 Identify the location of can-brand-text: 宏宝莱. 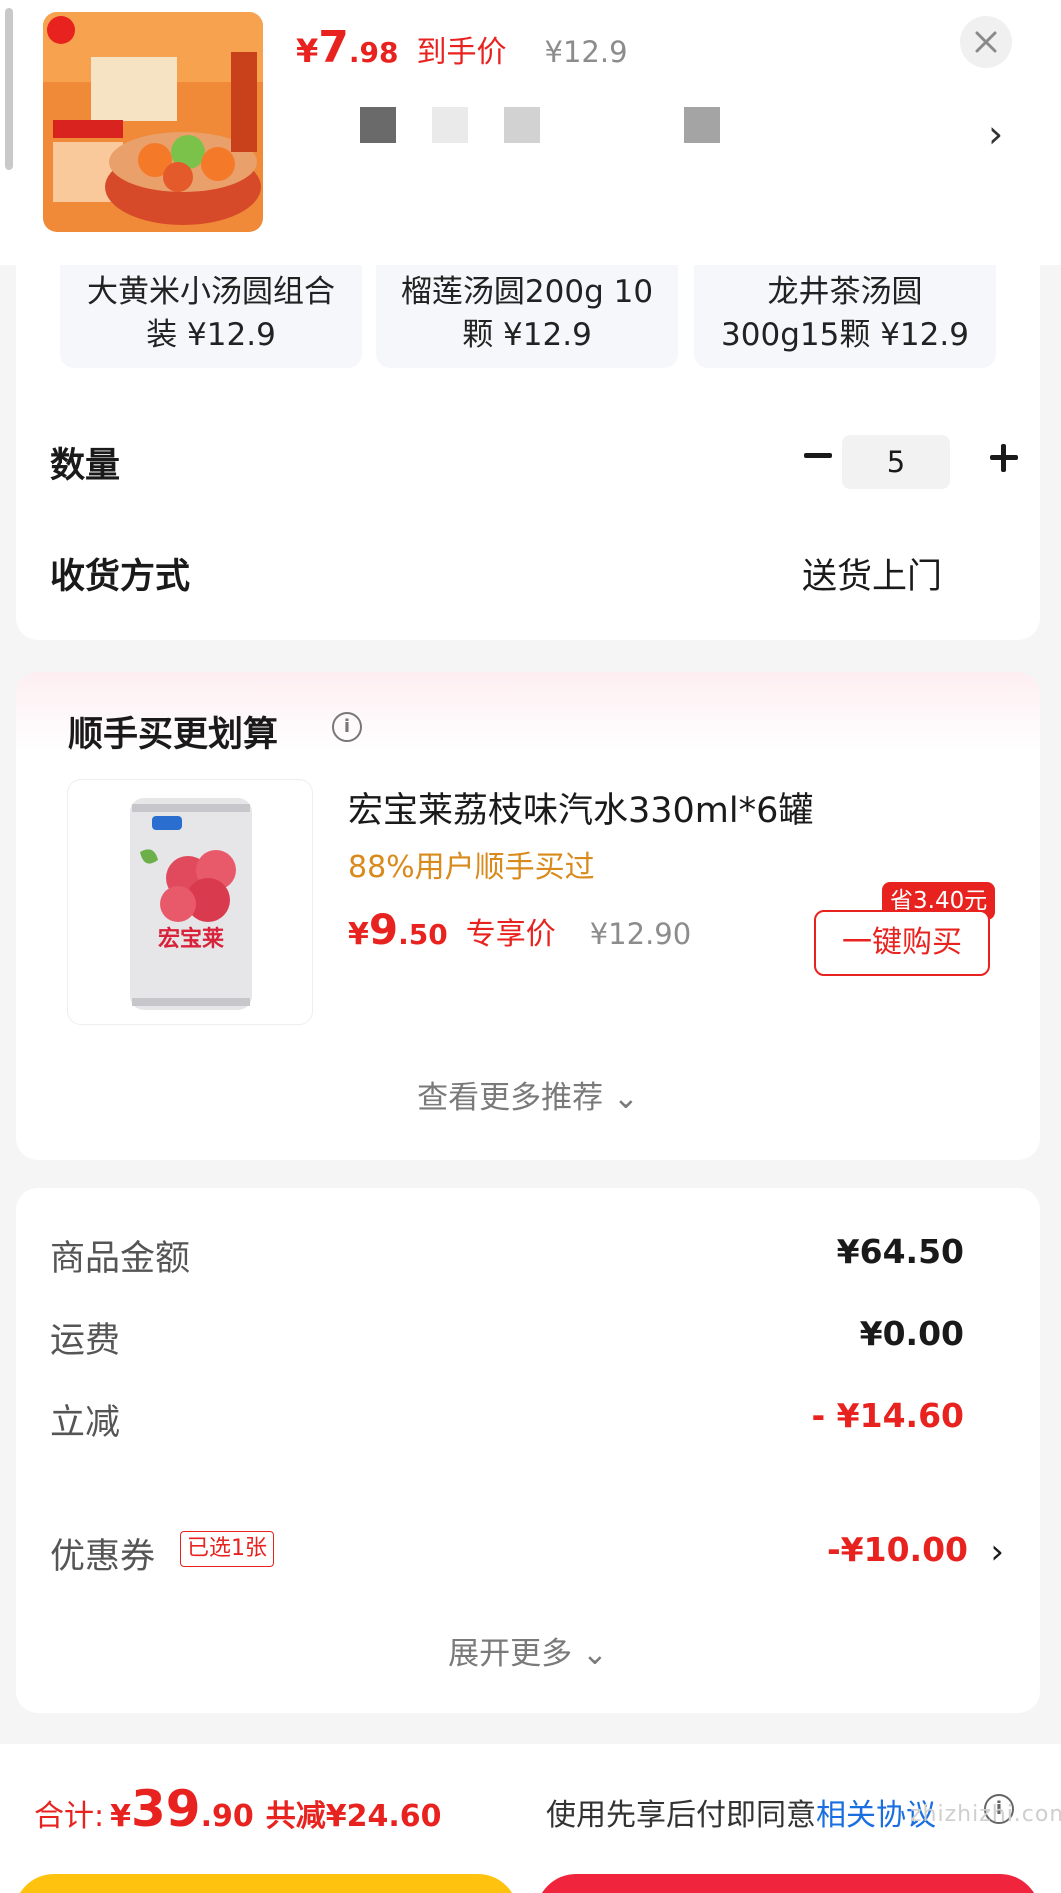
(191, 939).